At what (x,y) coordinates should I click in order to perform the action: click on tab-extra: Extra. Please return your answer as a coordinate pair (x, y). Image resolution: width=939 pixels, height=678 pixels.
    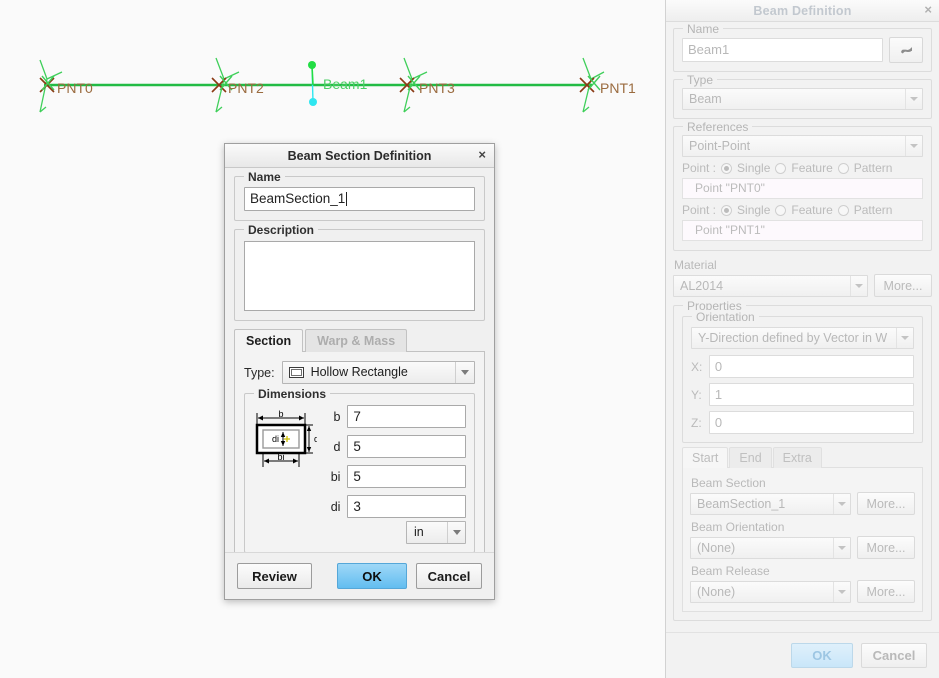
    Looking at the image, I should click on (797, 457).